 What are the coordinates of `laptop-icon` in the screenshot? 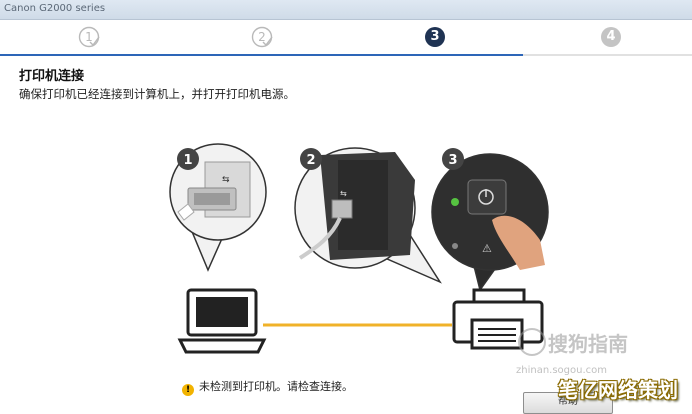 It's located at (222, 321).